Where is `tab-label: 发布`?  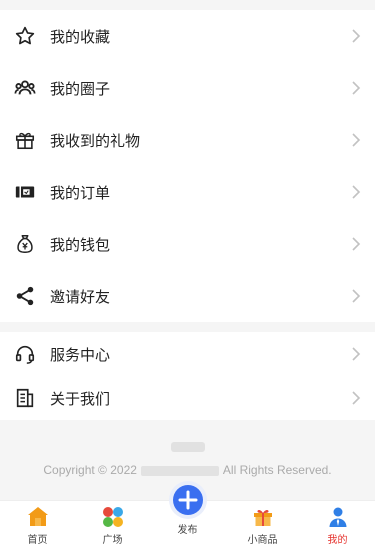
tab-label: 发布 is located at coordinates (187, 530).